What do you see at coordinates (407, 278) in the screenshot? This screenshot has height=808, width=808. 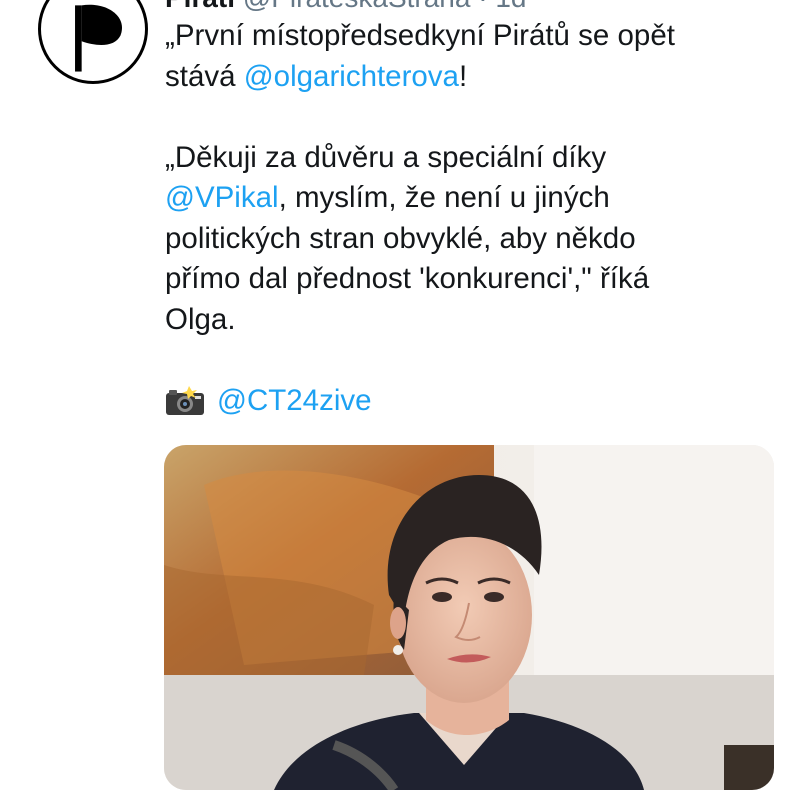 I see `text-segment: přímo dal přednost 'konkurenci'," říká` at bounding box center [407, 278].